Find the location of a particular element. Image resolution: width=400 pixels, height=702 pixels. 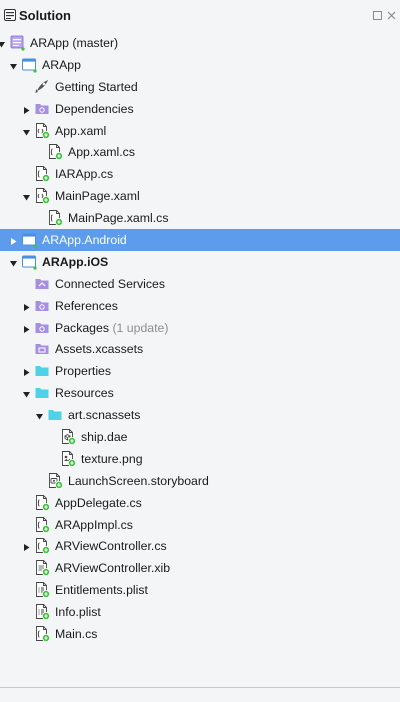

tree-row-label: art.scnassets is located at coordinates (104, 415).